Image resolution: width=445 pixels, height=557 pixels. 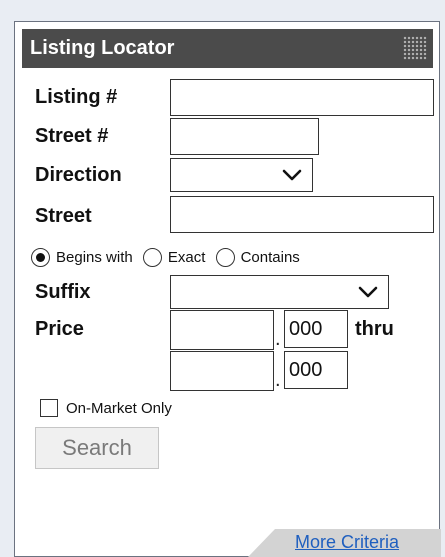 What do you see at coordinates (415, 48) in the screenshot?
I see `grip-dots-icon` at bounding box center [415, 48].